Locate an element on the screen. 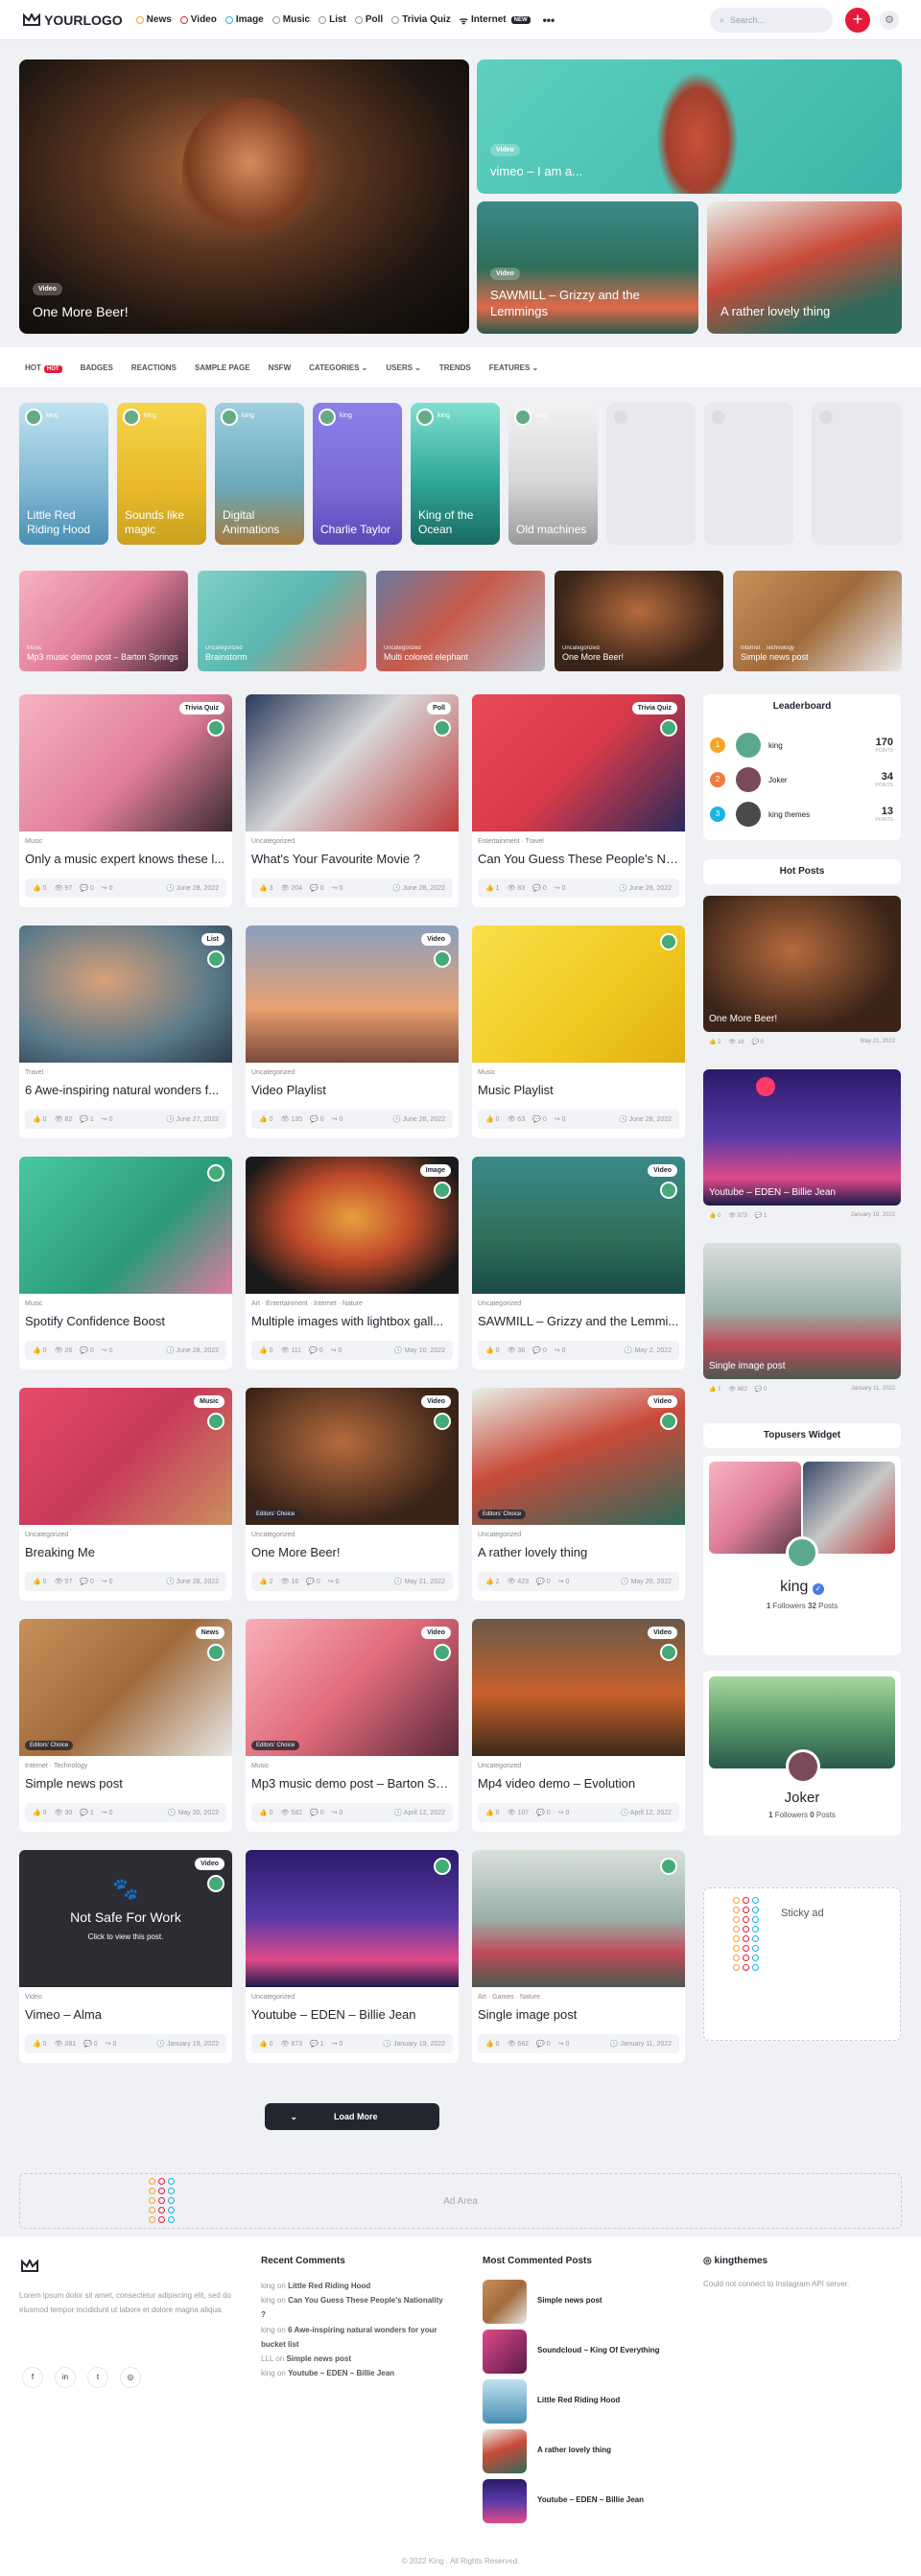  post-categories: Internet · Technology is located at coordinates (56, 1766).